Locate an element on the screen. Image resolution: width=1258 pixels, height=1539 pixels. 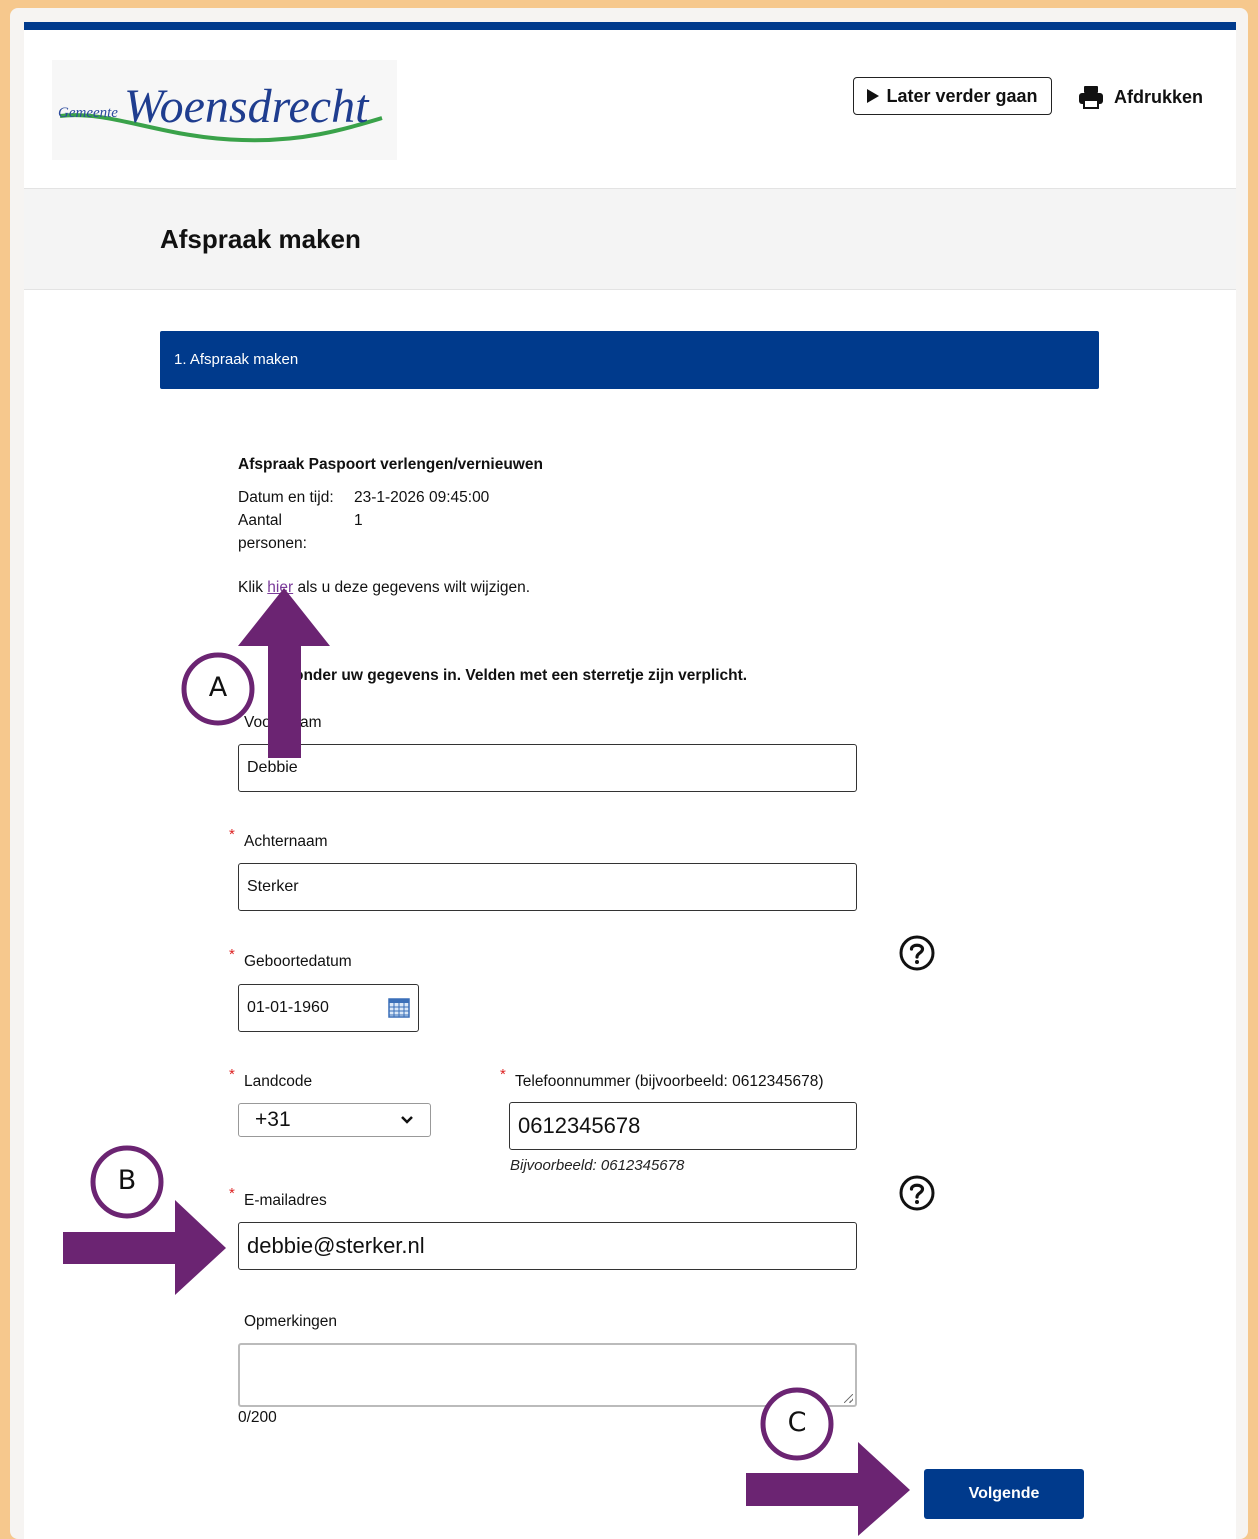
annotation-label-c: C is located at coordinates (797, 1422).